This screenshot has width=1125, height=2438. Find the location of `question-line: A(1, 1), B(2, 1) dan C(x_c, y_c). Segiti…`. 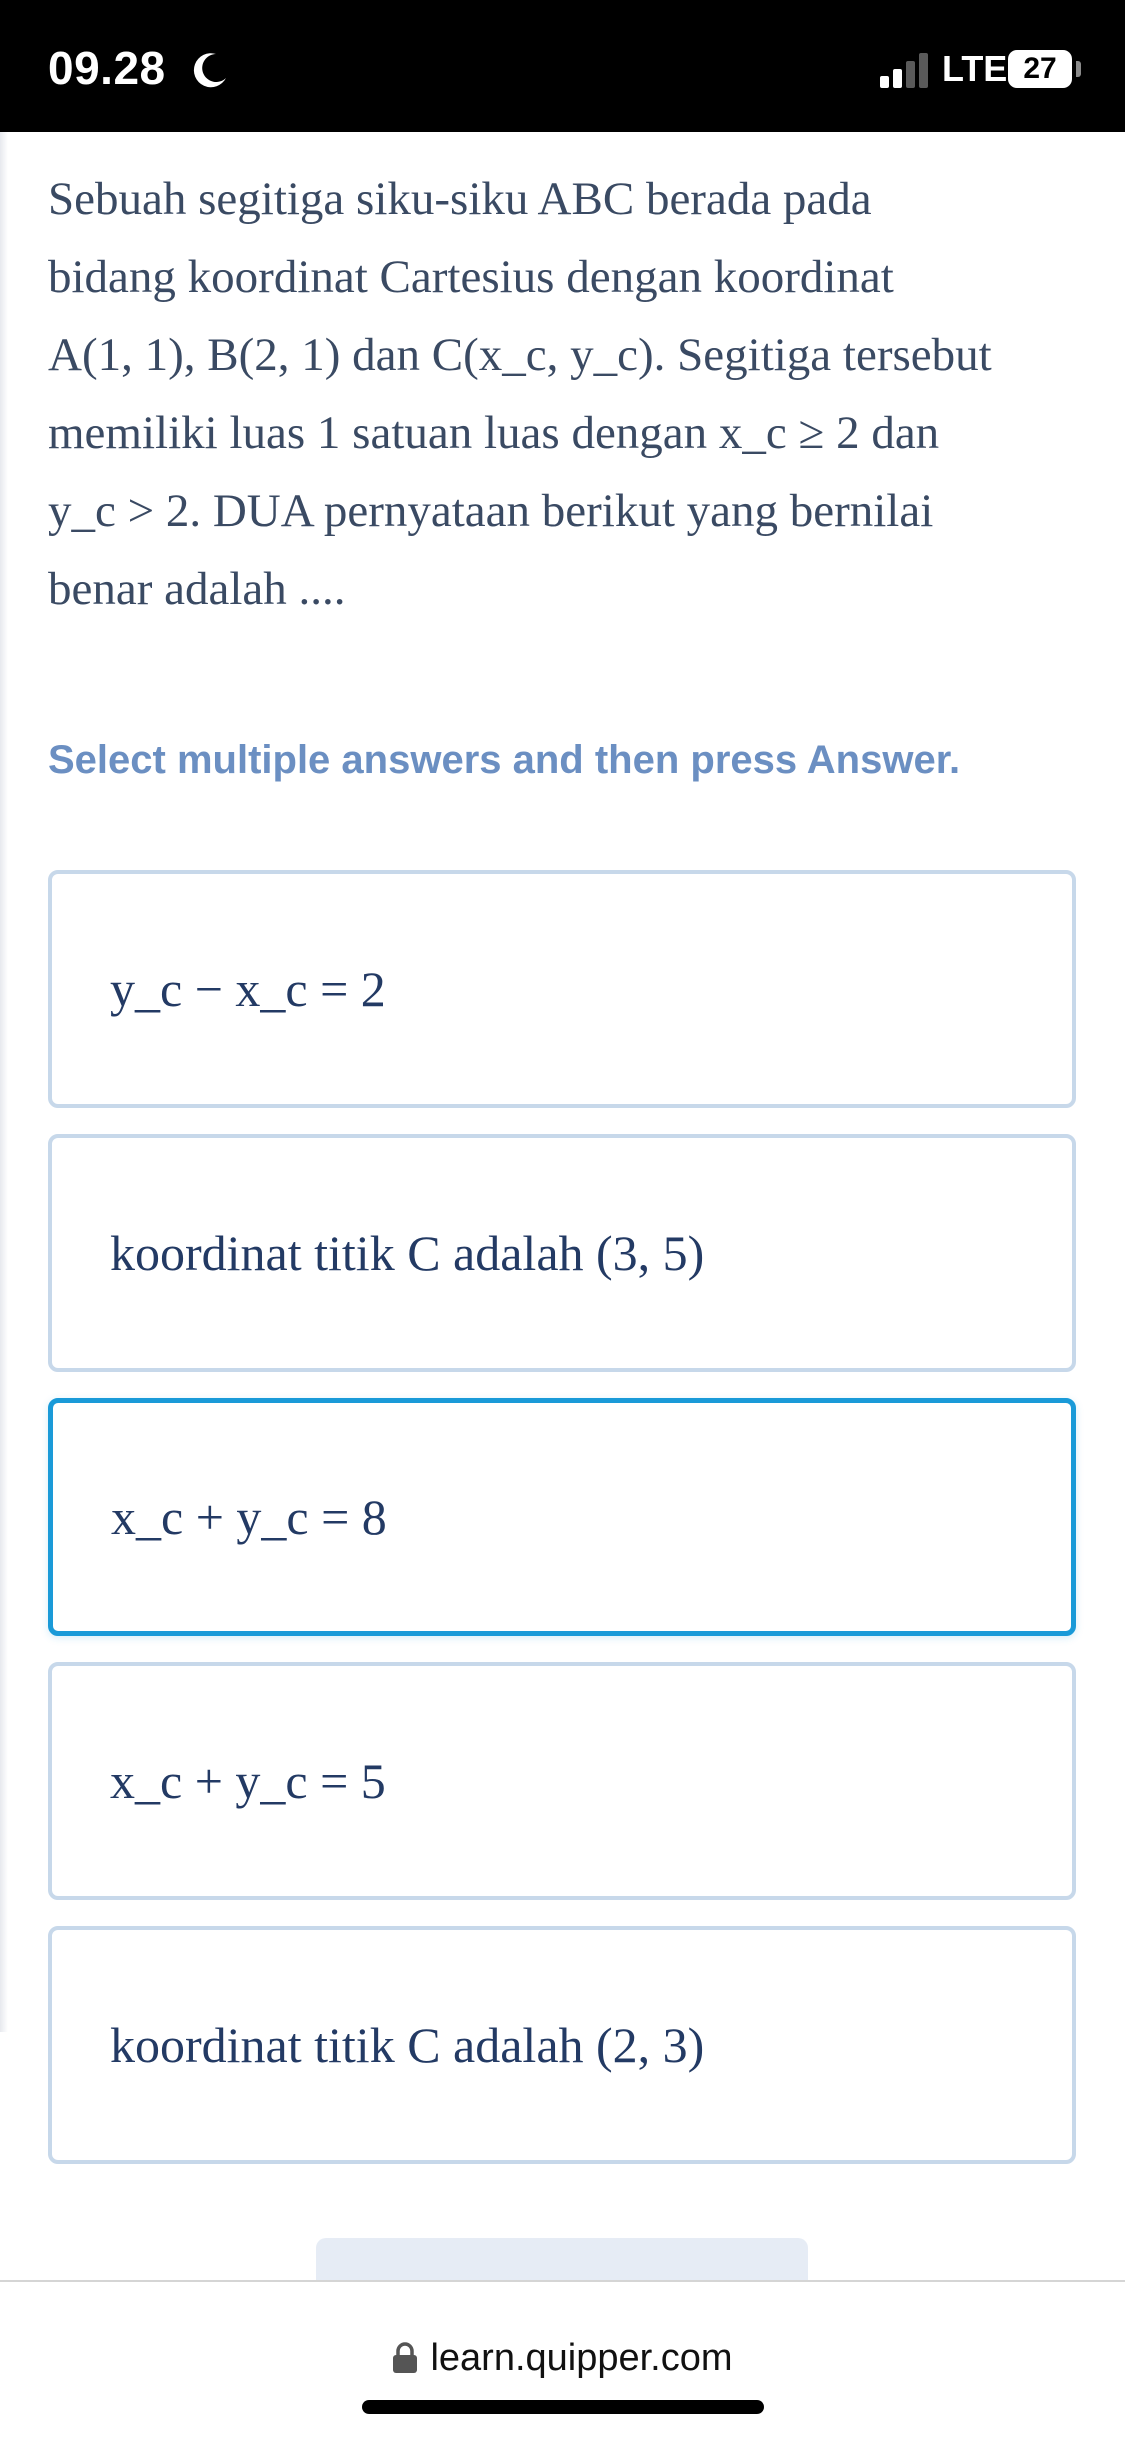

question-line: A(1, 1), B(2, 1) dan C(x_c, y_c). Segiti… is located at coordinates (520, 355).